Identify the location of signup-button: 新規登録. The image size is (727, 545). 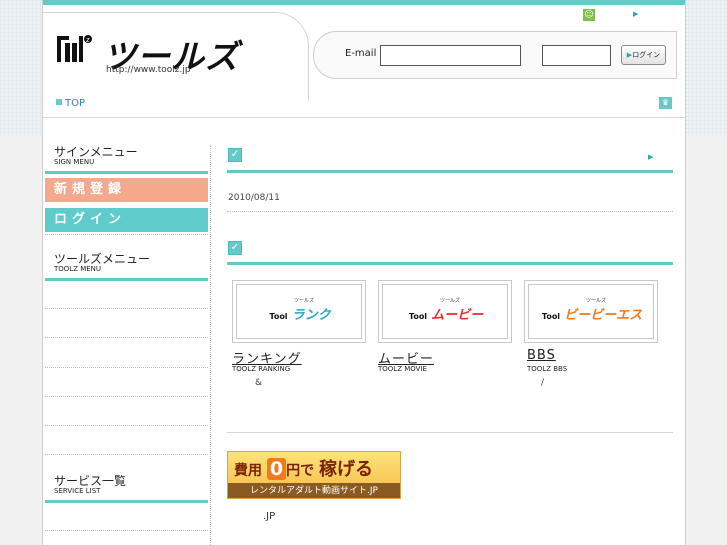
(126, 190).